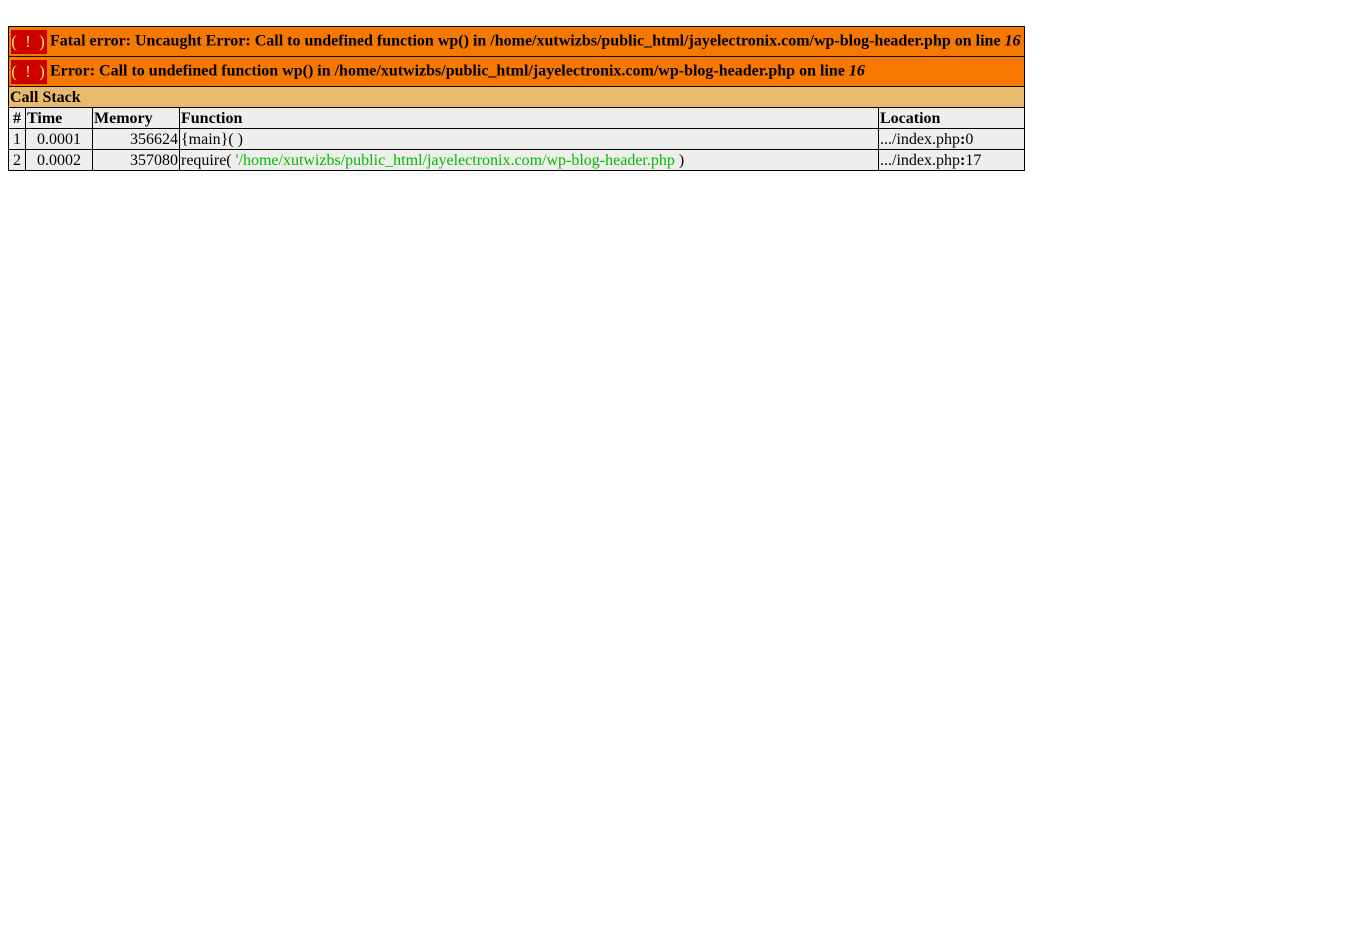 The height and width of the screenshot is (940, 1350). What do you see at coordinates (529, 118) in the screenshot?
I see `column-header-function: Function` at bounding box center [529, 118].